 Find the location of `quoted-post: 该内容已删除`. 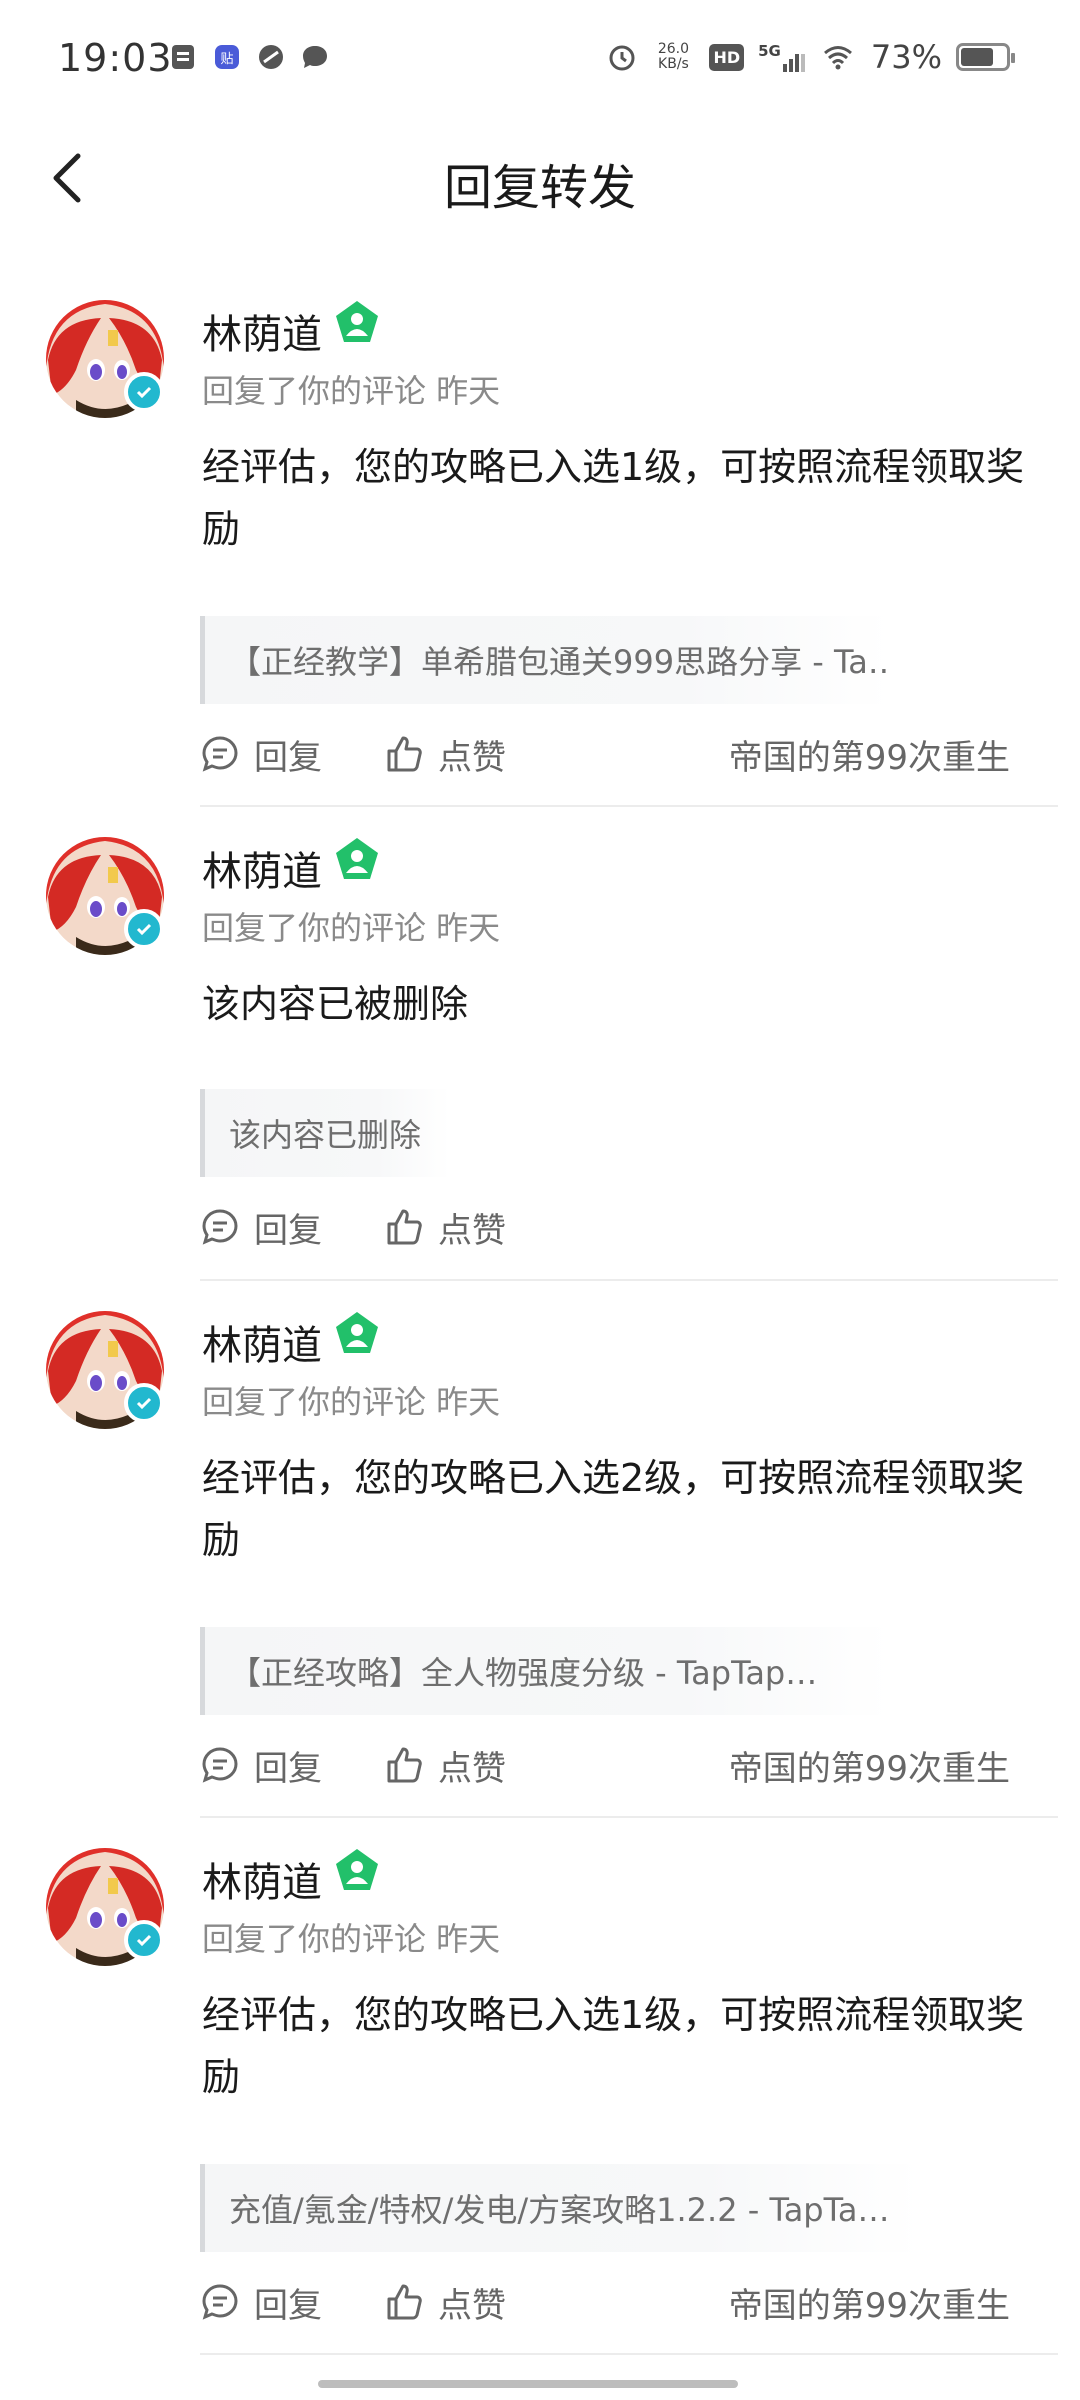

quoted-post: 该内容已删除 is located at coordinates (325, 1133).